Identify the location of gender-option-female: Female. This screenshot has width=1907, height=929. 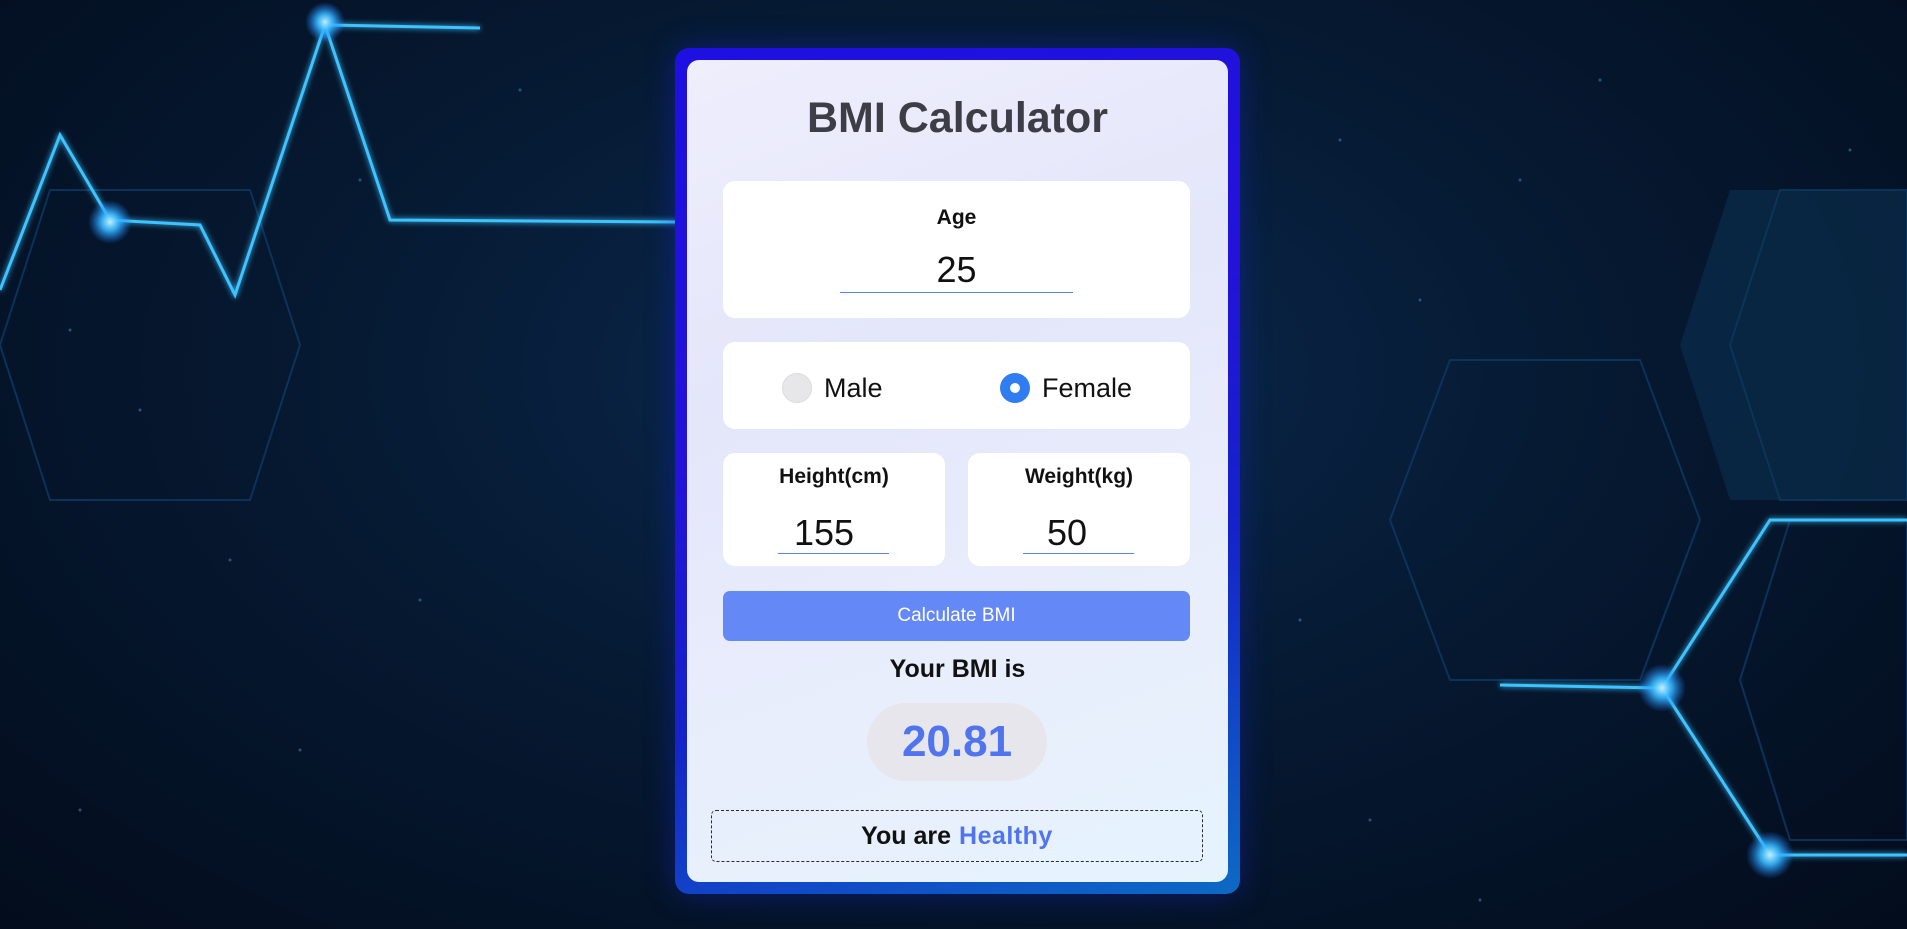
(1066, 388).